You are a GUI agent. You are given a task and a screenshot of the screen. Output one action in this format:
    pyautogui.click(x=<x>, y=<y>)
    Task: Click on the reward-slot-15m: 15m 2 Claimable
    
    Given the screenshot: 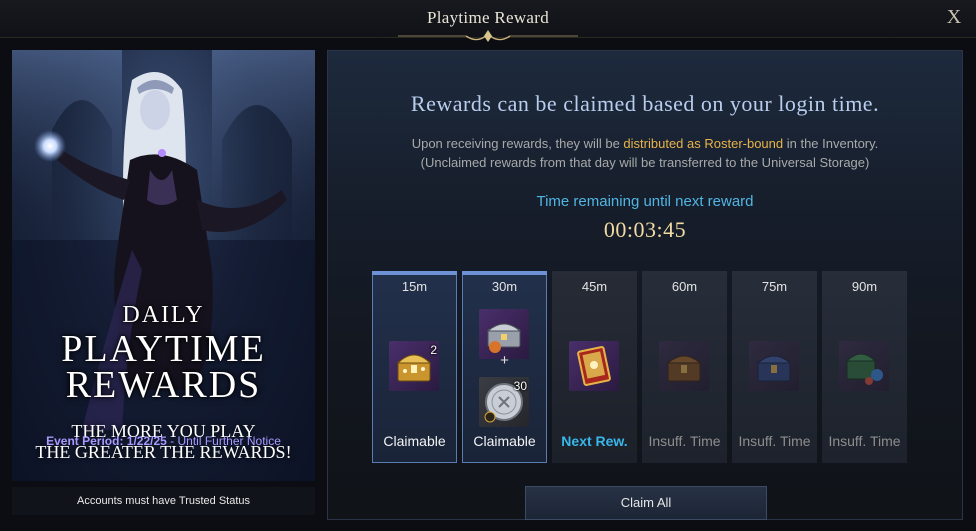 What is the action you would take?
    pyautogui.click(x=414, y=367)
    